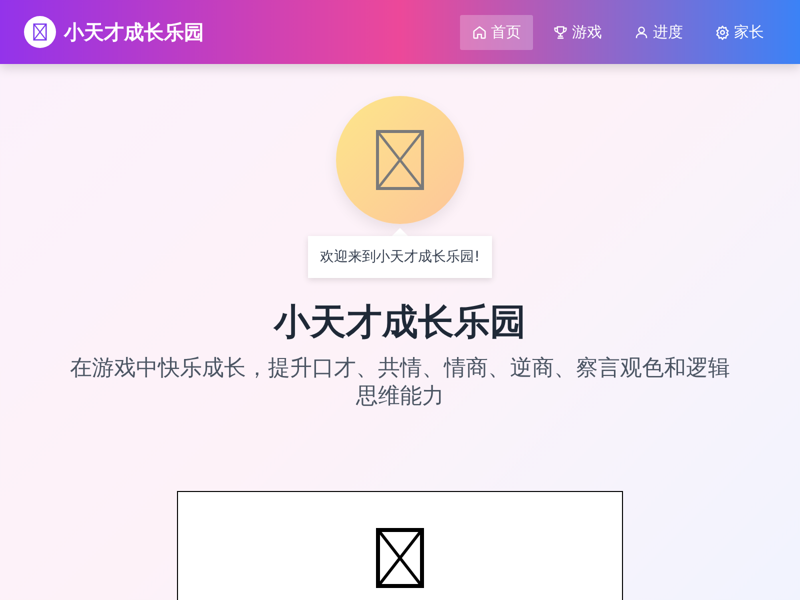 The height and width of the screenshot is (600, 800). I want to click on settings-icon, so click(722, 32).